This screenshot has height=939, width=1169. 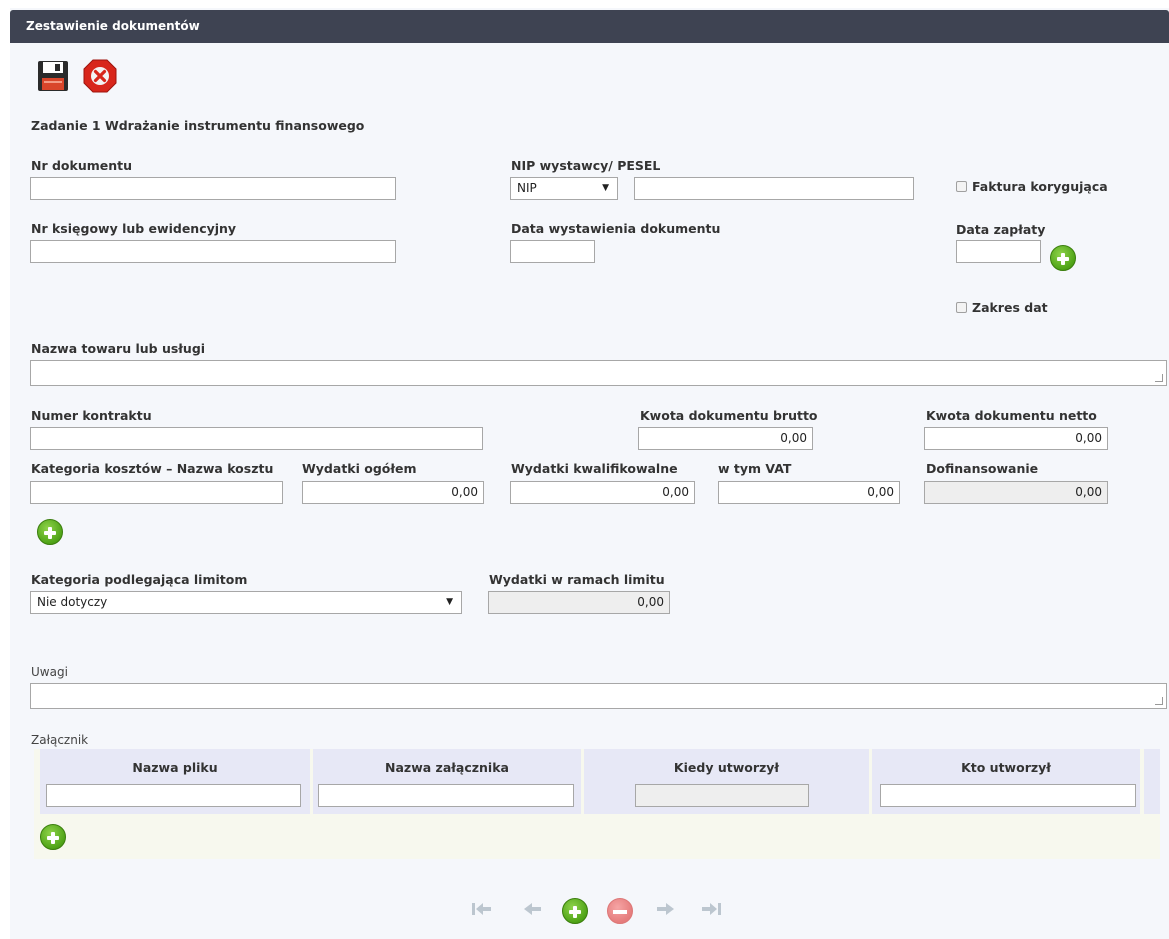 I want to click on wydatki-limit-label: Wydatki w ramach limitu, so click(x=577, y=579).